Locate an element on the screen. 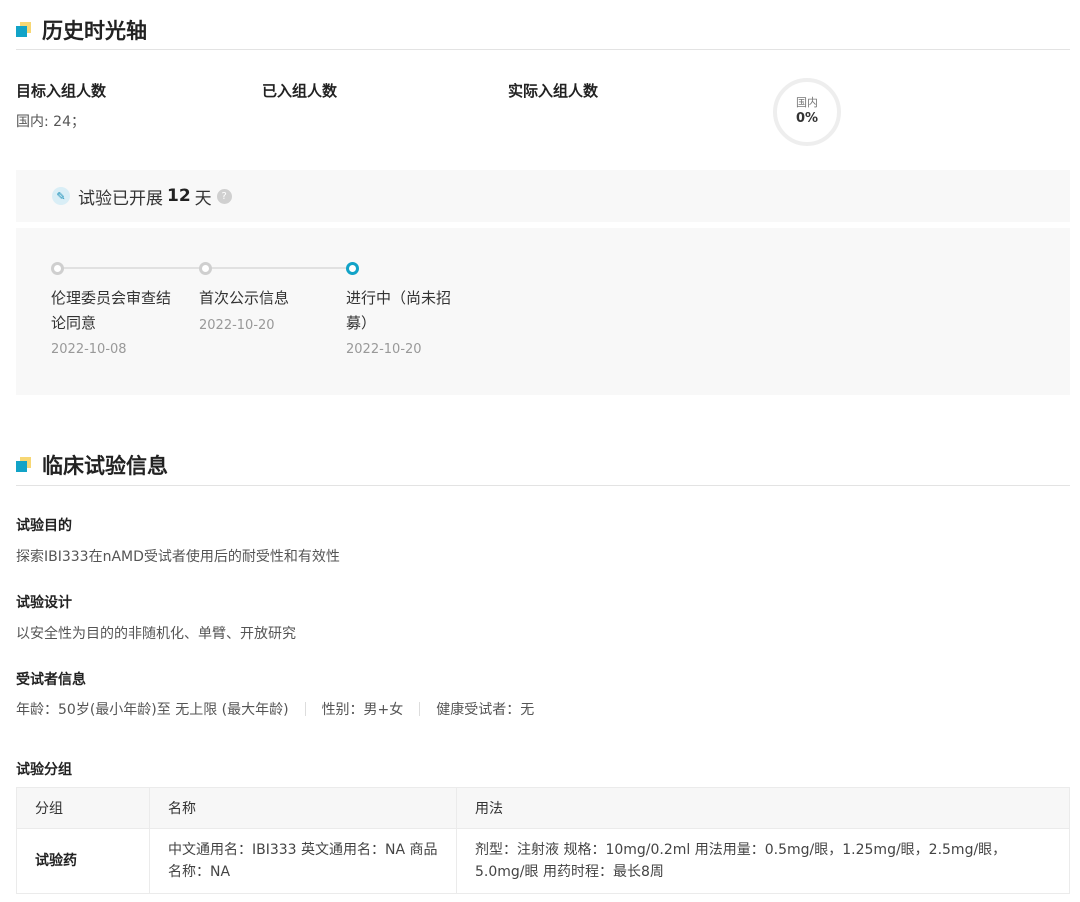  timeline-event-date: 2022-10-08 is located at coordinates (89, 349).